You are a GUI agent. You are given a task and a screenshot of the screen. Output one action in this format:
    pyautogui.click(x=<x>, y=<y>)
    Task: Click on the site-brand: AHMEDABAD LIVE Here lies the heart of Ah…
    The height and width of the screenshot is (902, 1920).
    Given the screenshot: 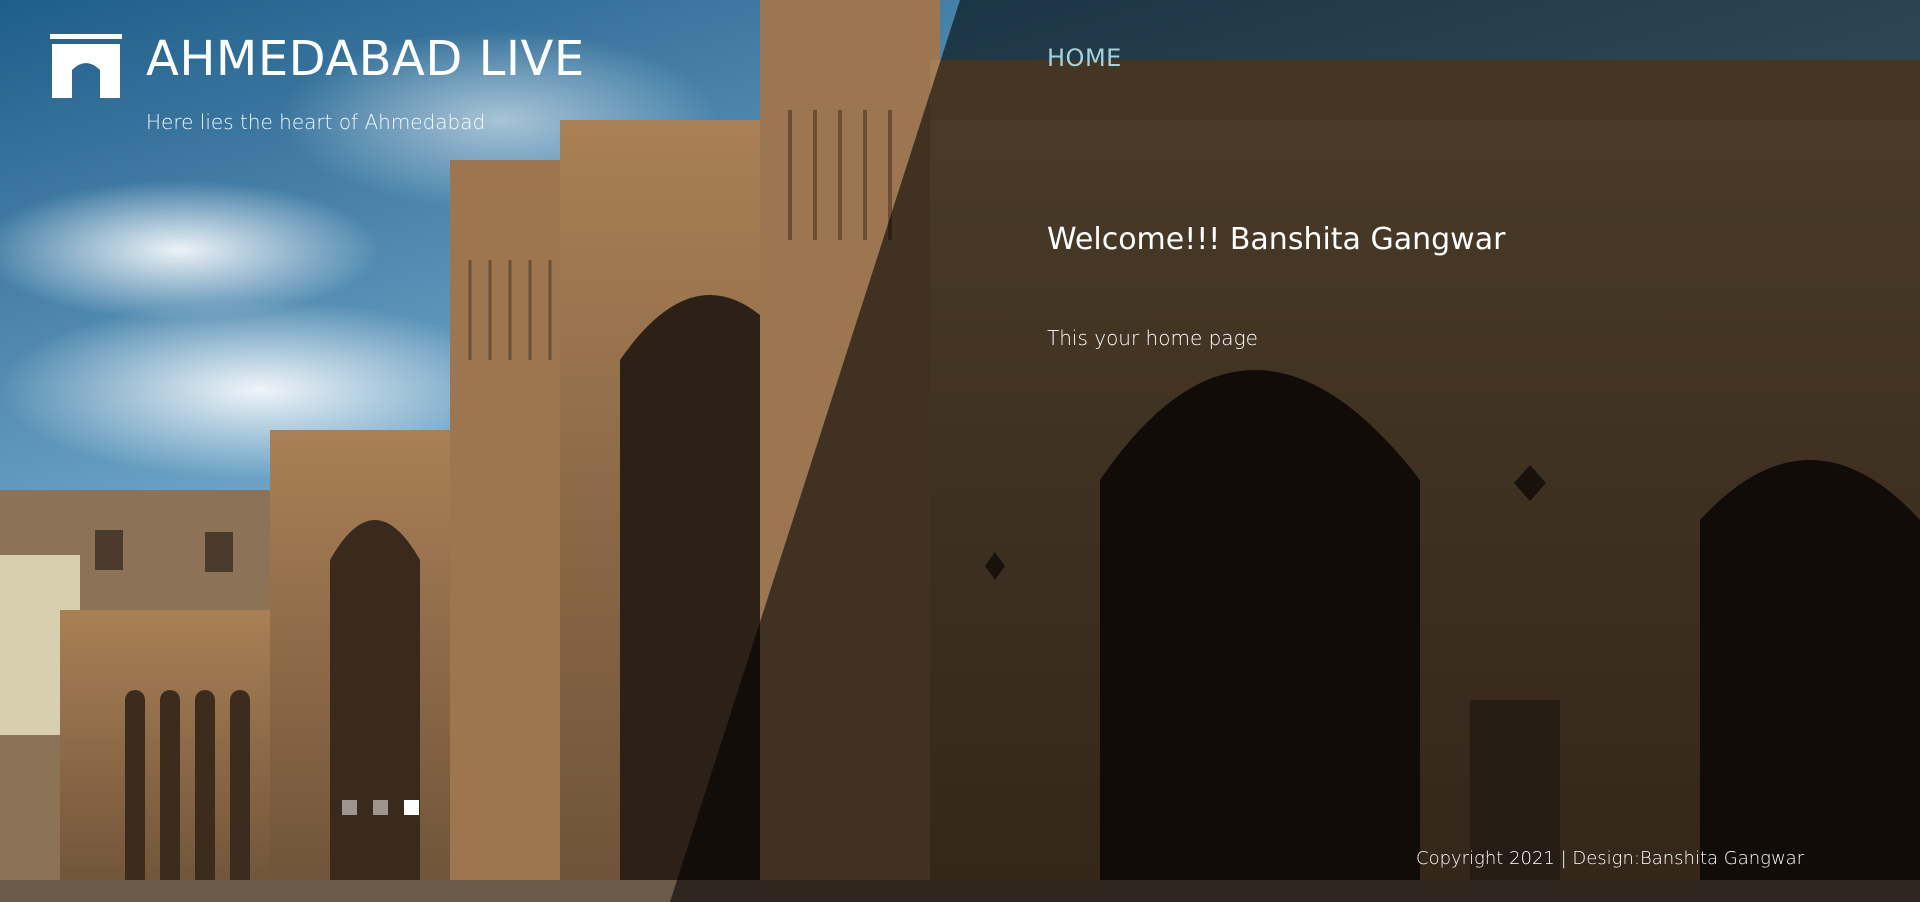 What is the action you would take?
    pyautogui.click(x=317, y=84)
    